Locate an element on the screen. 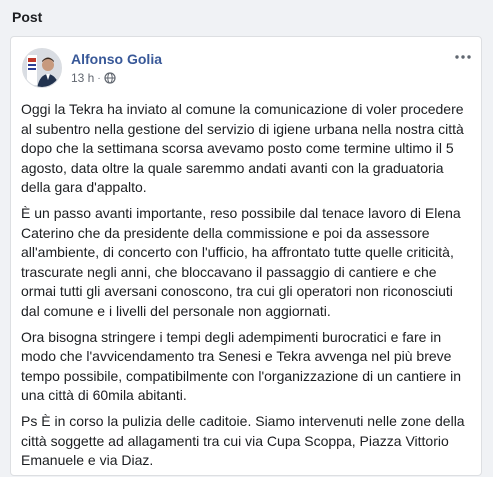 The image size is (493, 477). section-title: Post is located at coordinates (27, 17).